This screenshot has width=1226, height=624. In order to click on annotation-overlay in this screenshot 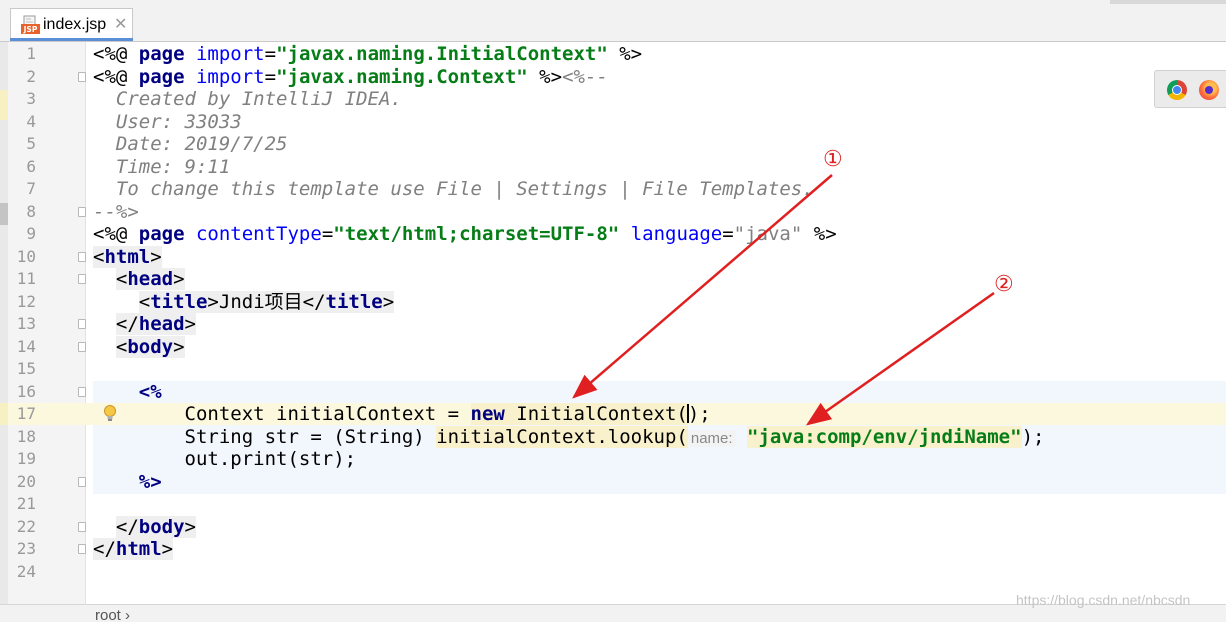, I will do `click(783, 300)`.